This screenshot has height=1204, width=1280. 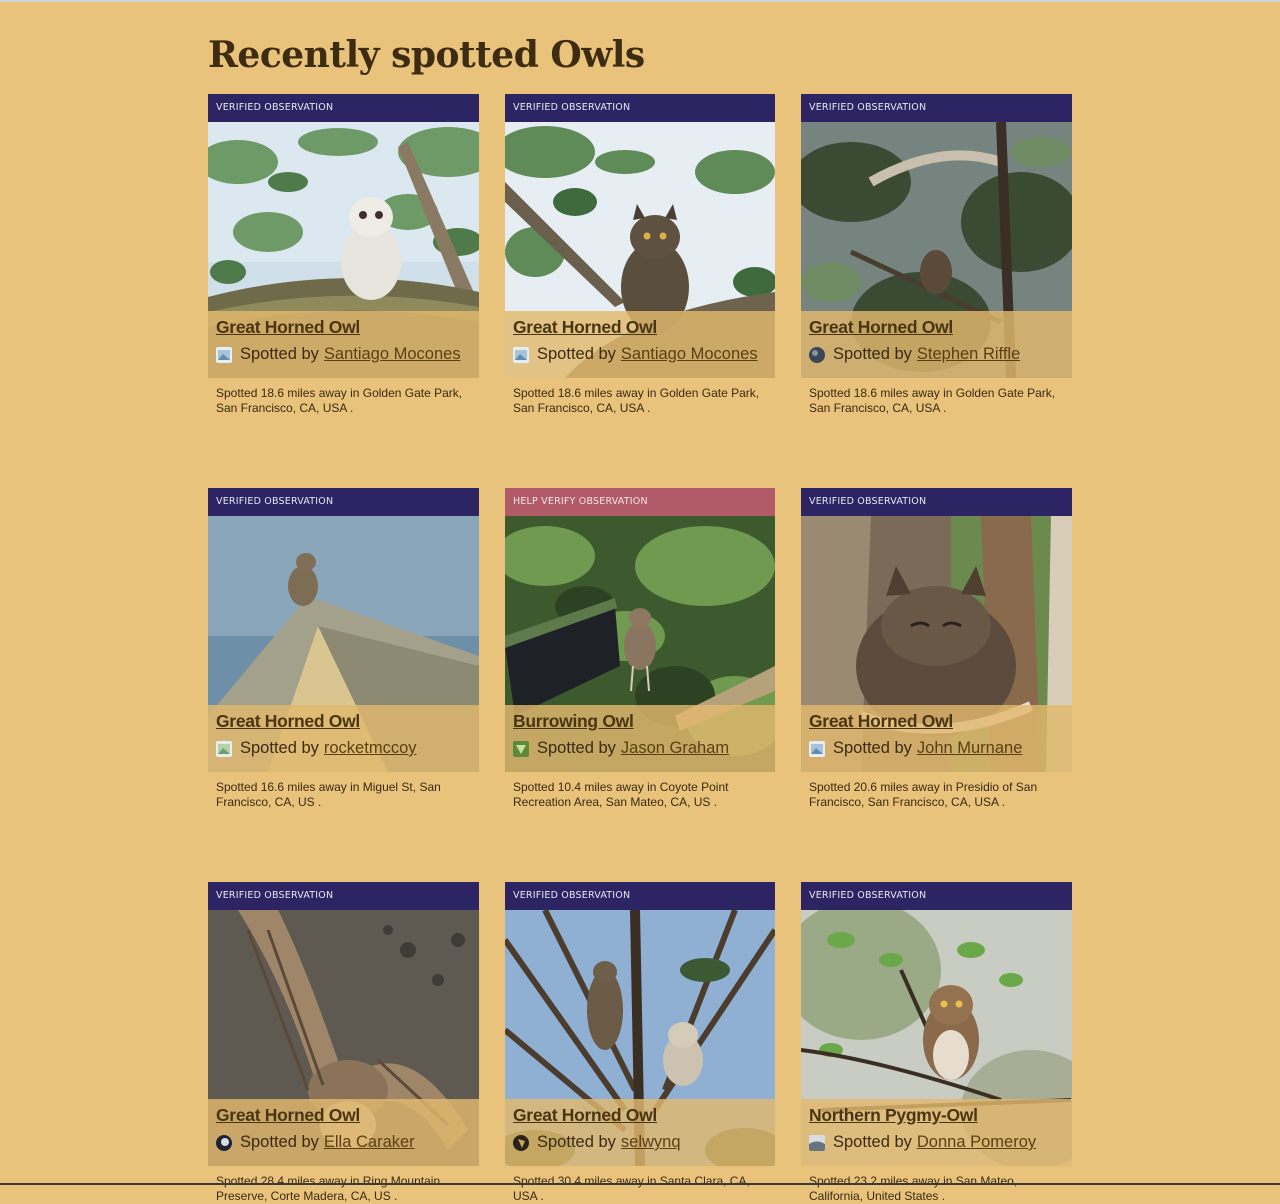 What do you see at coordinates (640, 644) in the screenshot?
I see `owl-photo: Burrowing Owl Spotted by Jason Graham` at bounding box center [640, 644].